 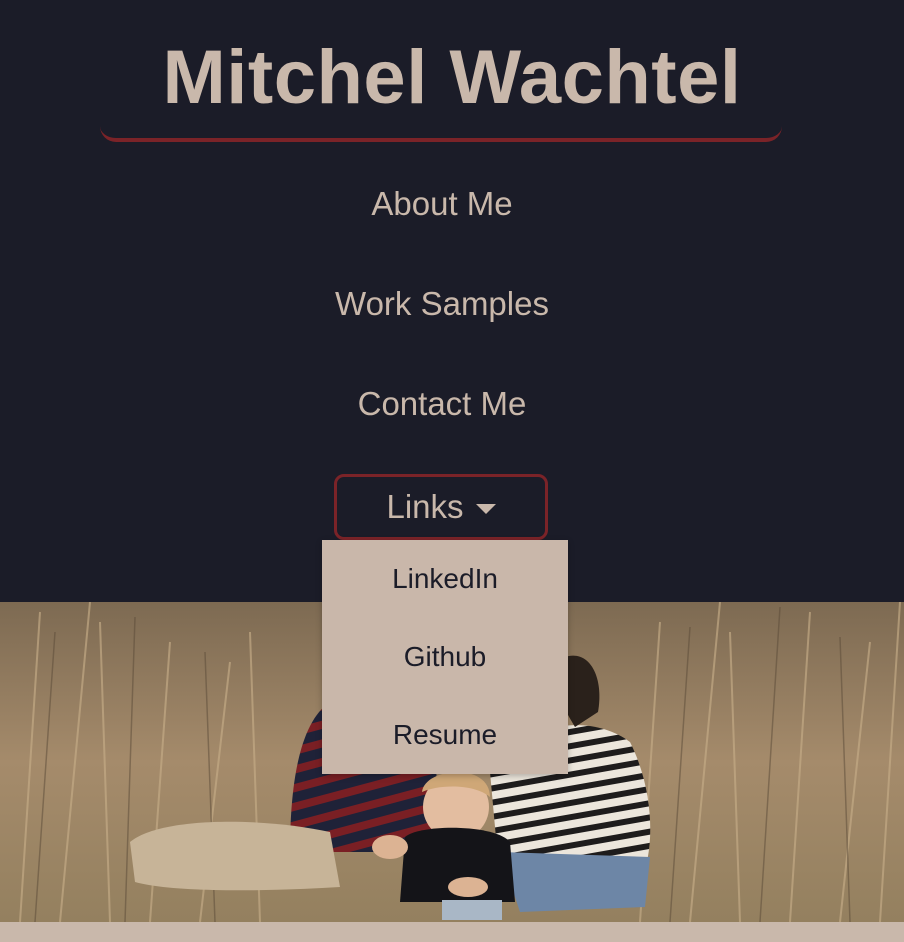 What do you see at coordinates (442, 204) in the screenshot?
I see `nav-about-me: About Me` at bounding box center [442, 204].